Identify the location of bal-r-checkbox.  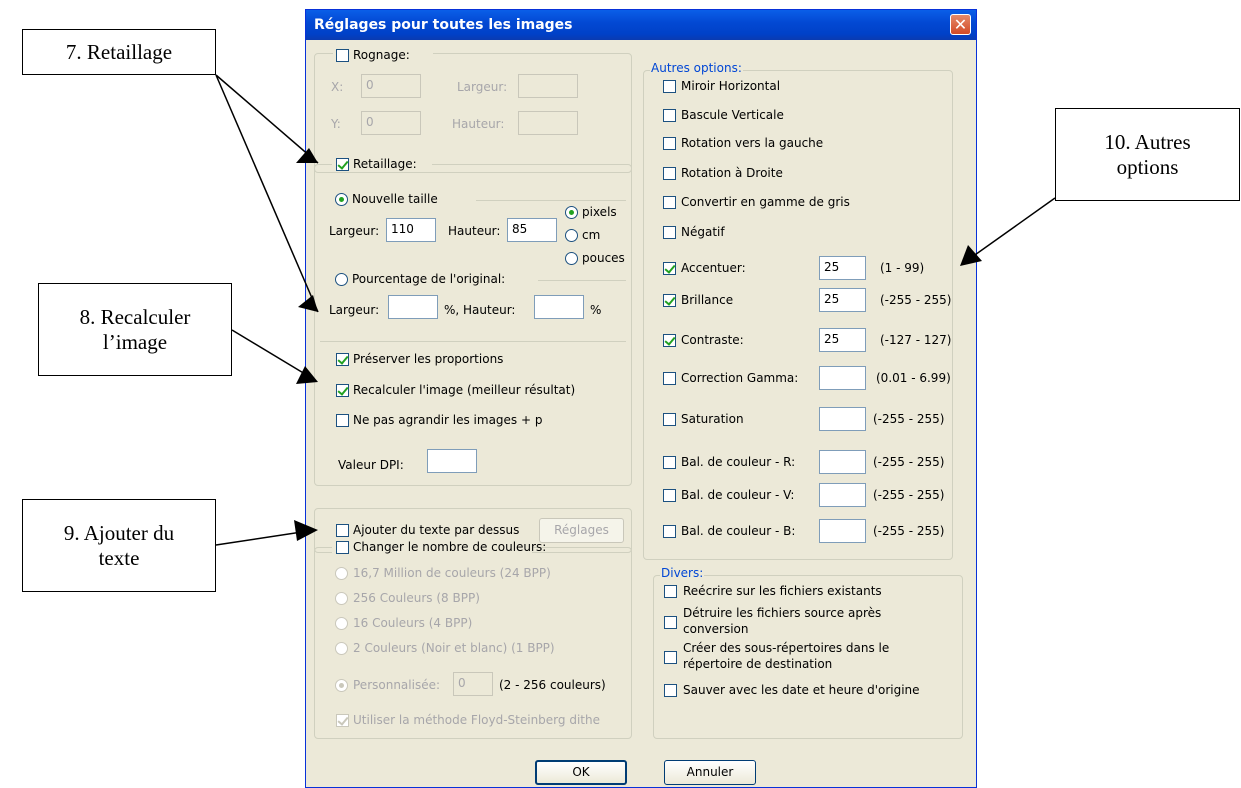
(669, 462).